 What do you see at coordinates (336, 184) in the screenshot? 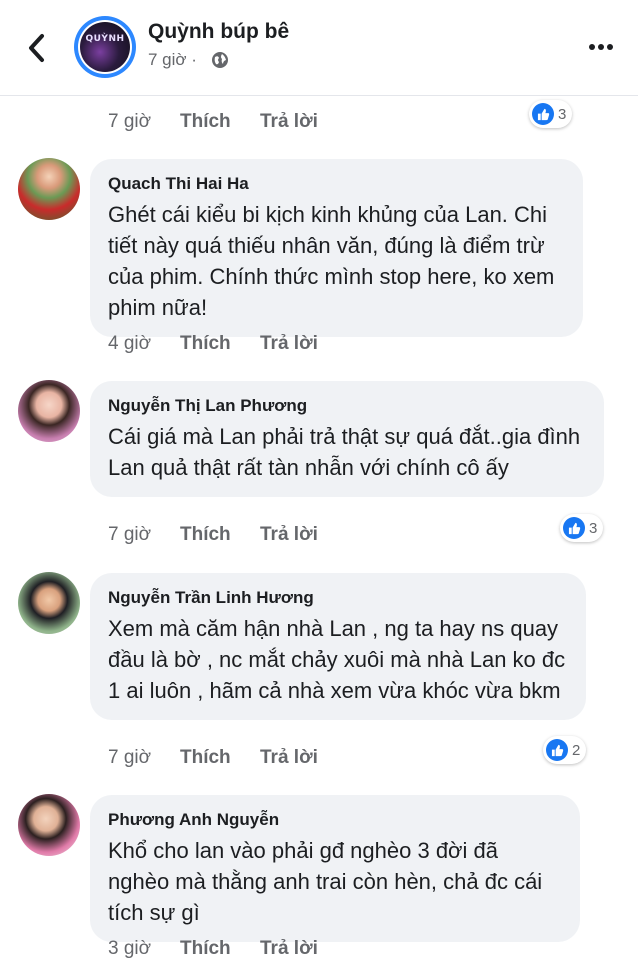
I see `commenter-name: Quach Thi Hai Ha` at bounding box center [336, 184].